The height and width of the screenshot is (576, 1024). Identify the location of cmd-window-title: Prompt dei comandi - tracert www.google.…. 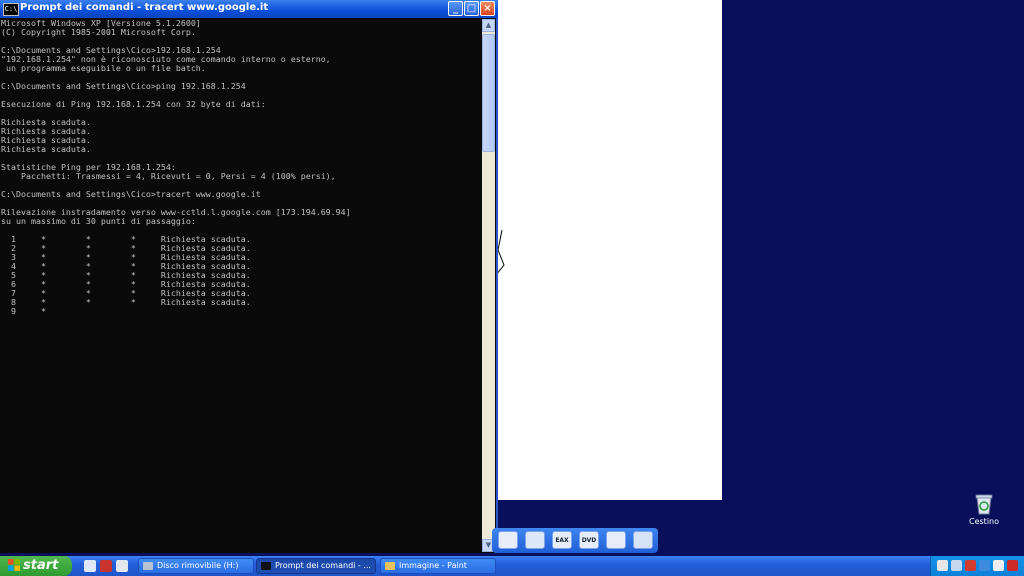
(144, 7).